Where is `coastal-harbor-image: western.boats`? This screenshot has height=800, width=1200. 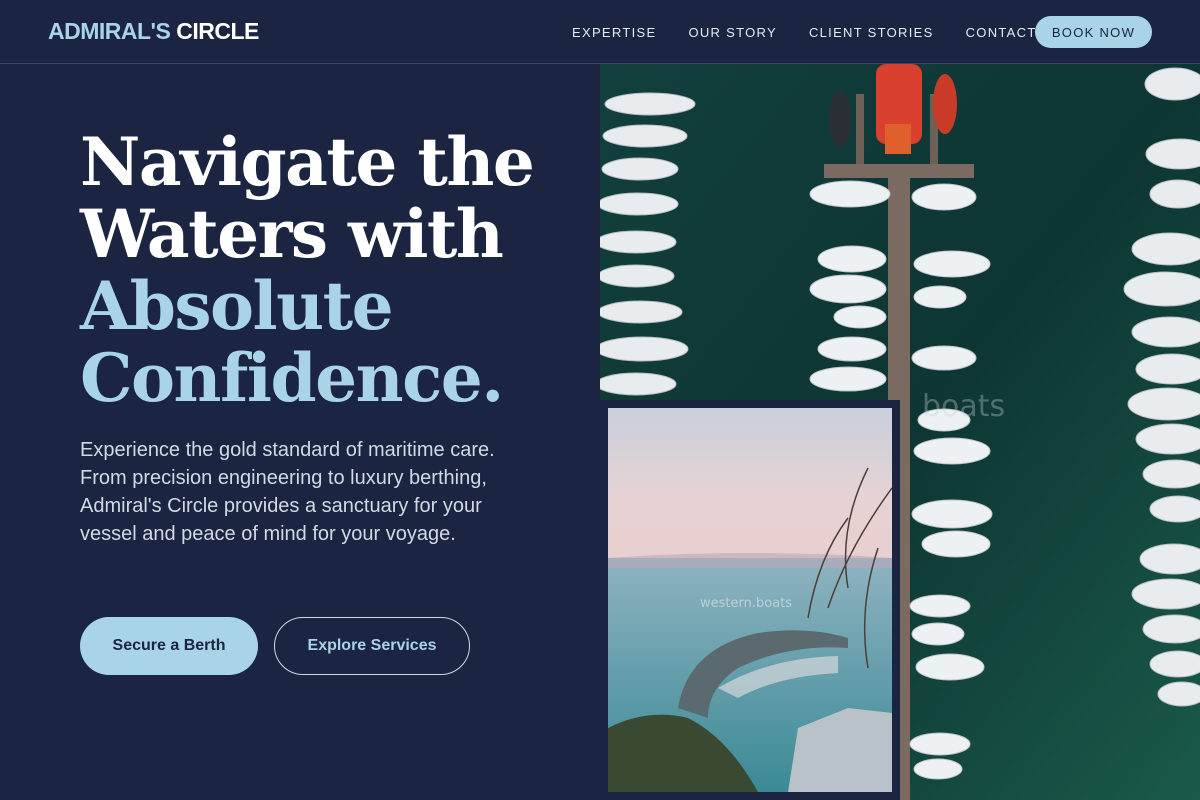
coastal-harbor-image: western.boats is located at coordinates (750, 600).